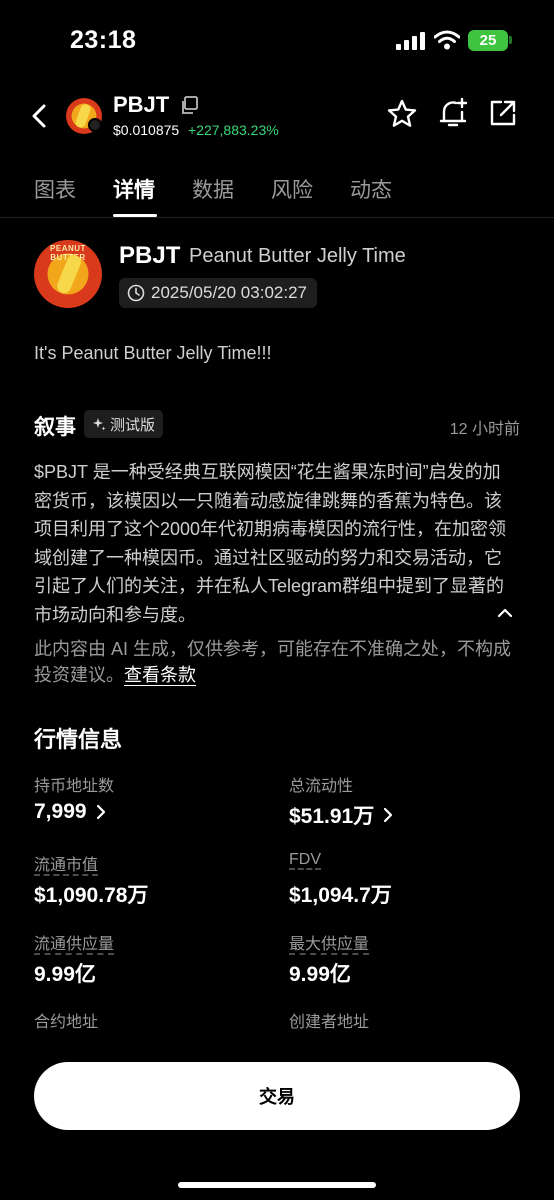 The height and width of the screenshot is (1200, 554). I want to click on header-price: $0.010875, so click(146, 130).